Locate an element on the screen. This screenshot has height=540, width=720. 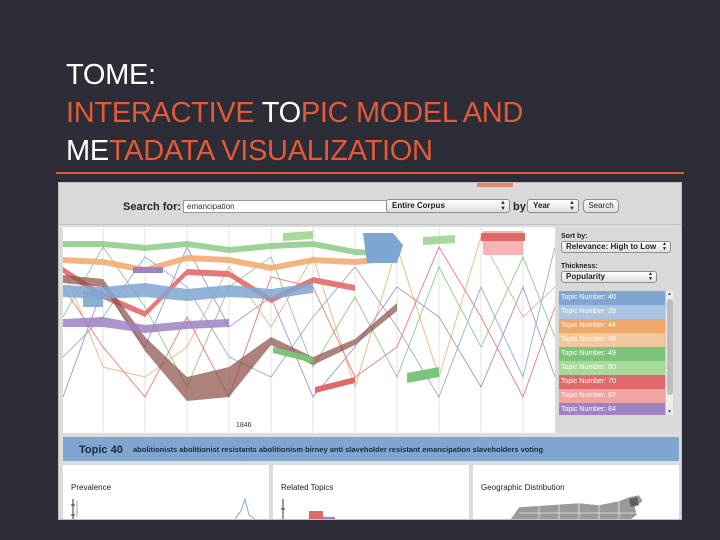
corpus-select-value: Entire Corpus is located at coordinates (418, 205).